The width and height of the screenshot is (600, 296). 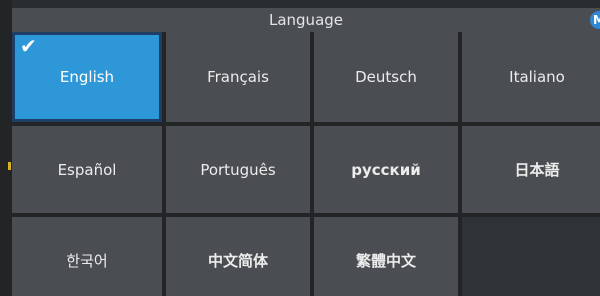 I want to click on language-label: Español, so click(x=87, y=169).